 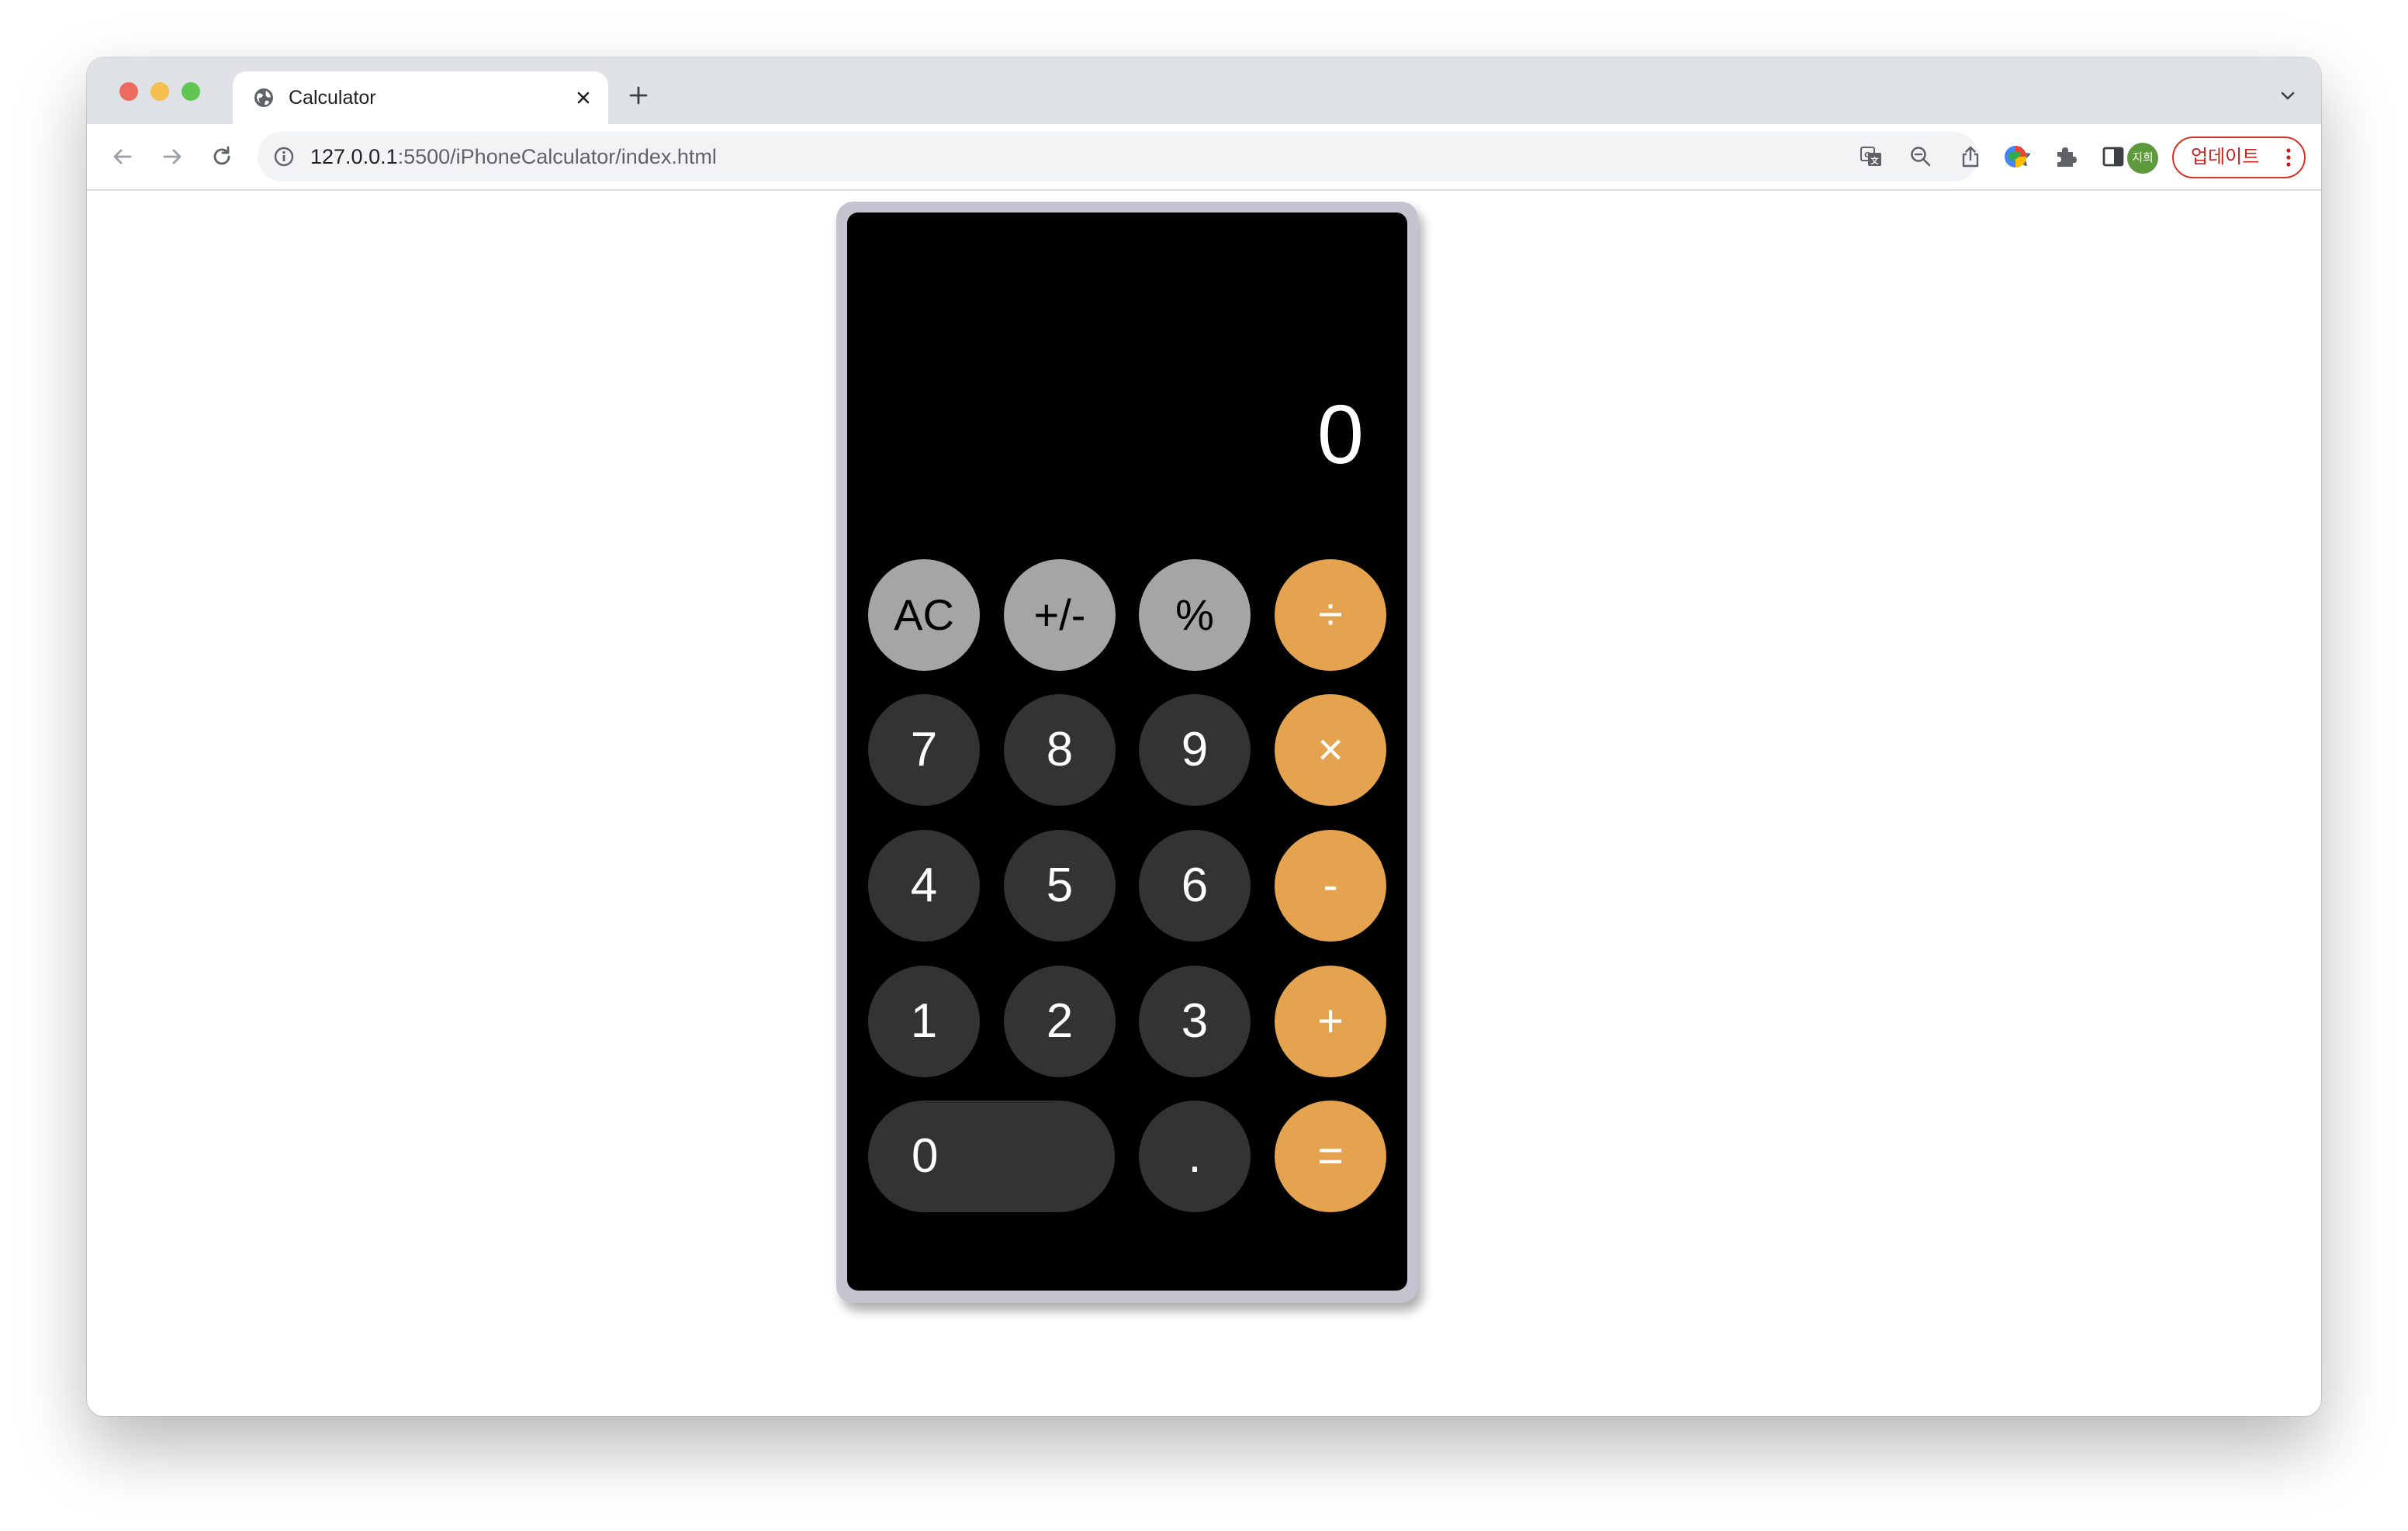 I want to click on digit-6-button: 6, so click(x=1195, y=886).